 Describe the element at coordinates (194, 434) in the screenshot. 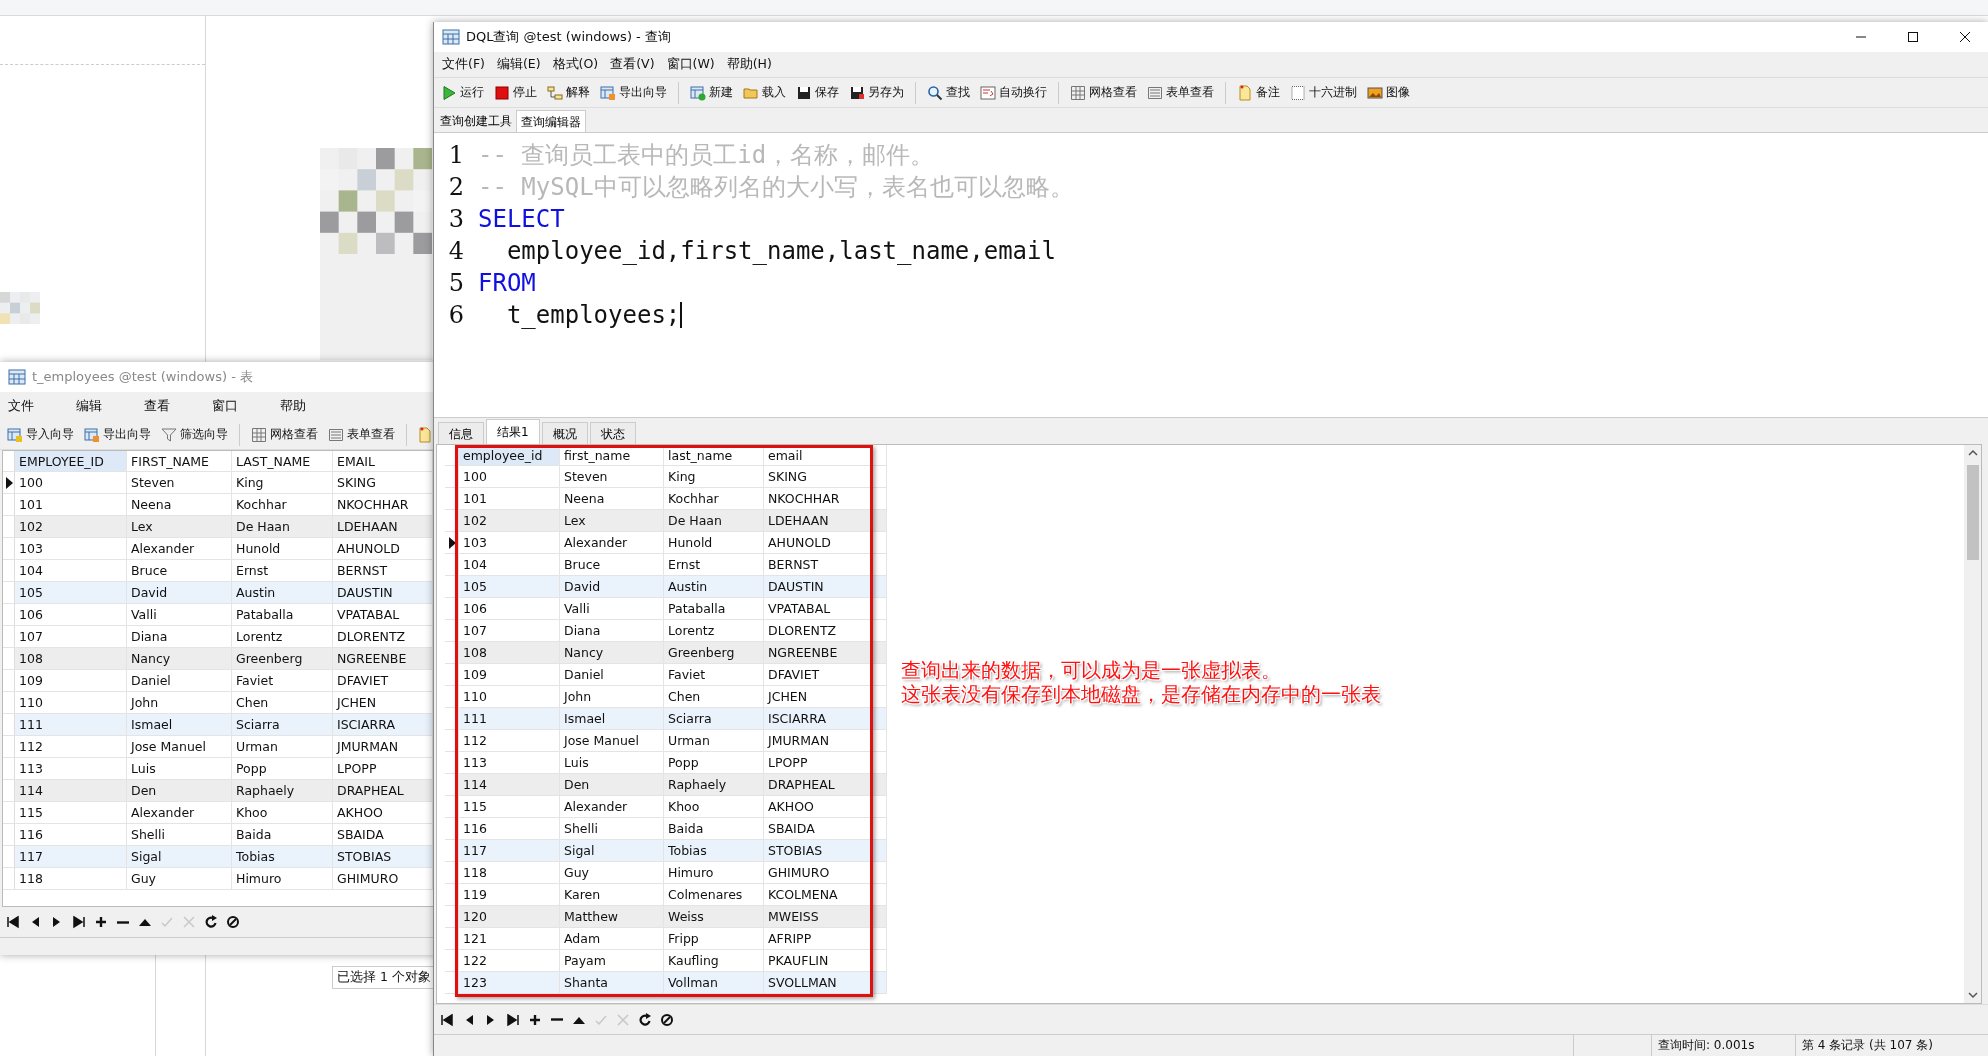

I see `toolbar-button: 筛选向导` at that location.